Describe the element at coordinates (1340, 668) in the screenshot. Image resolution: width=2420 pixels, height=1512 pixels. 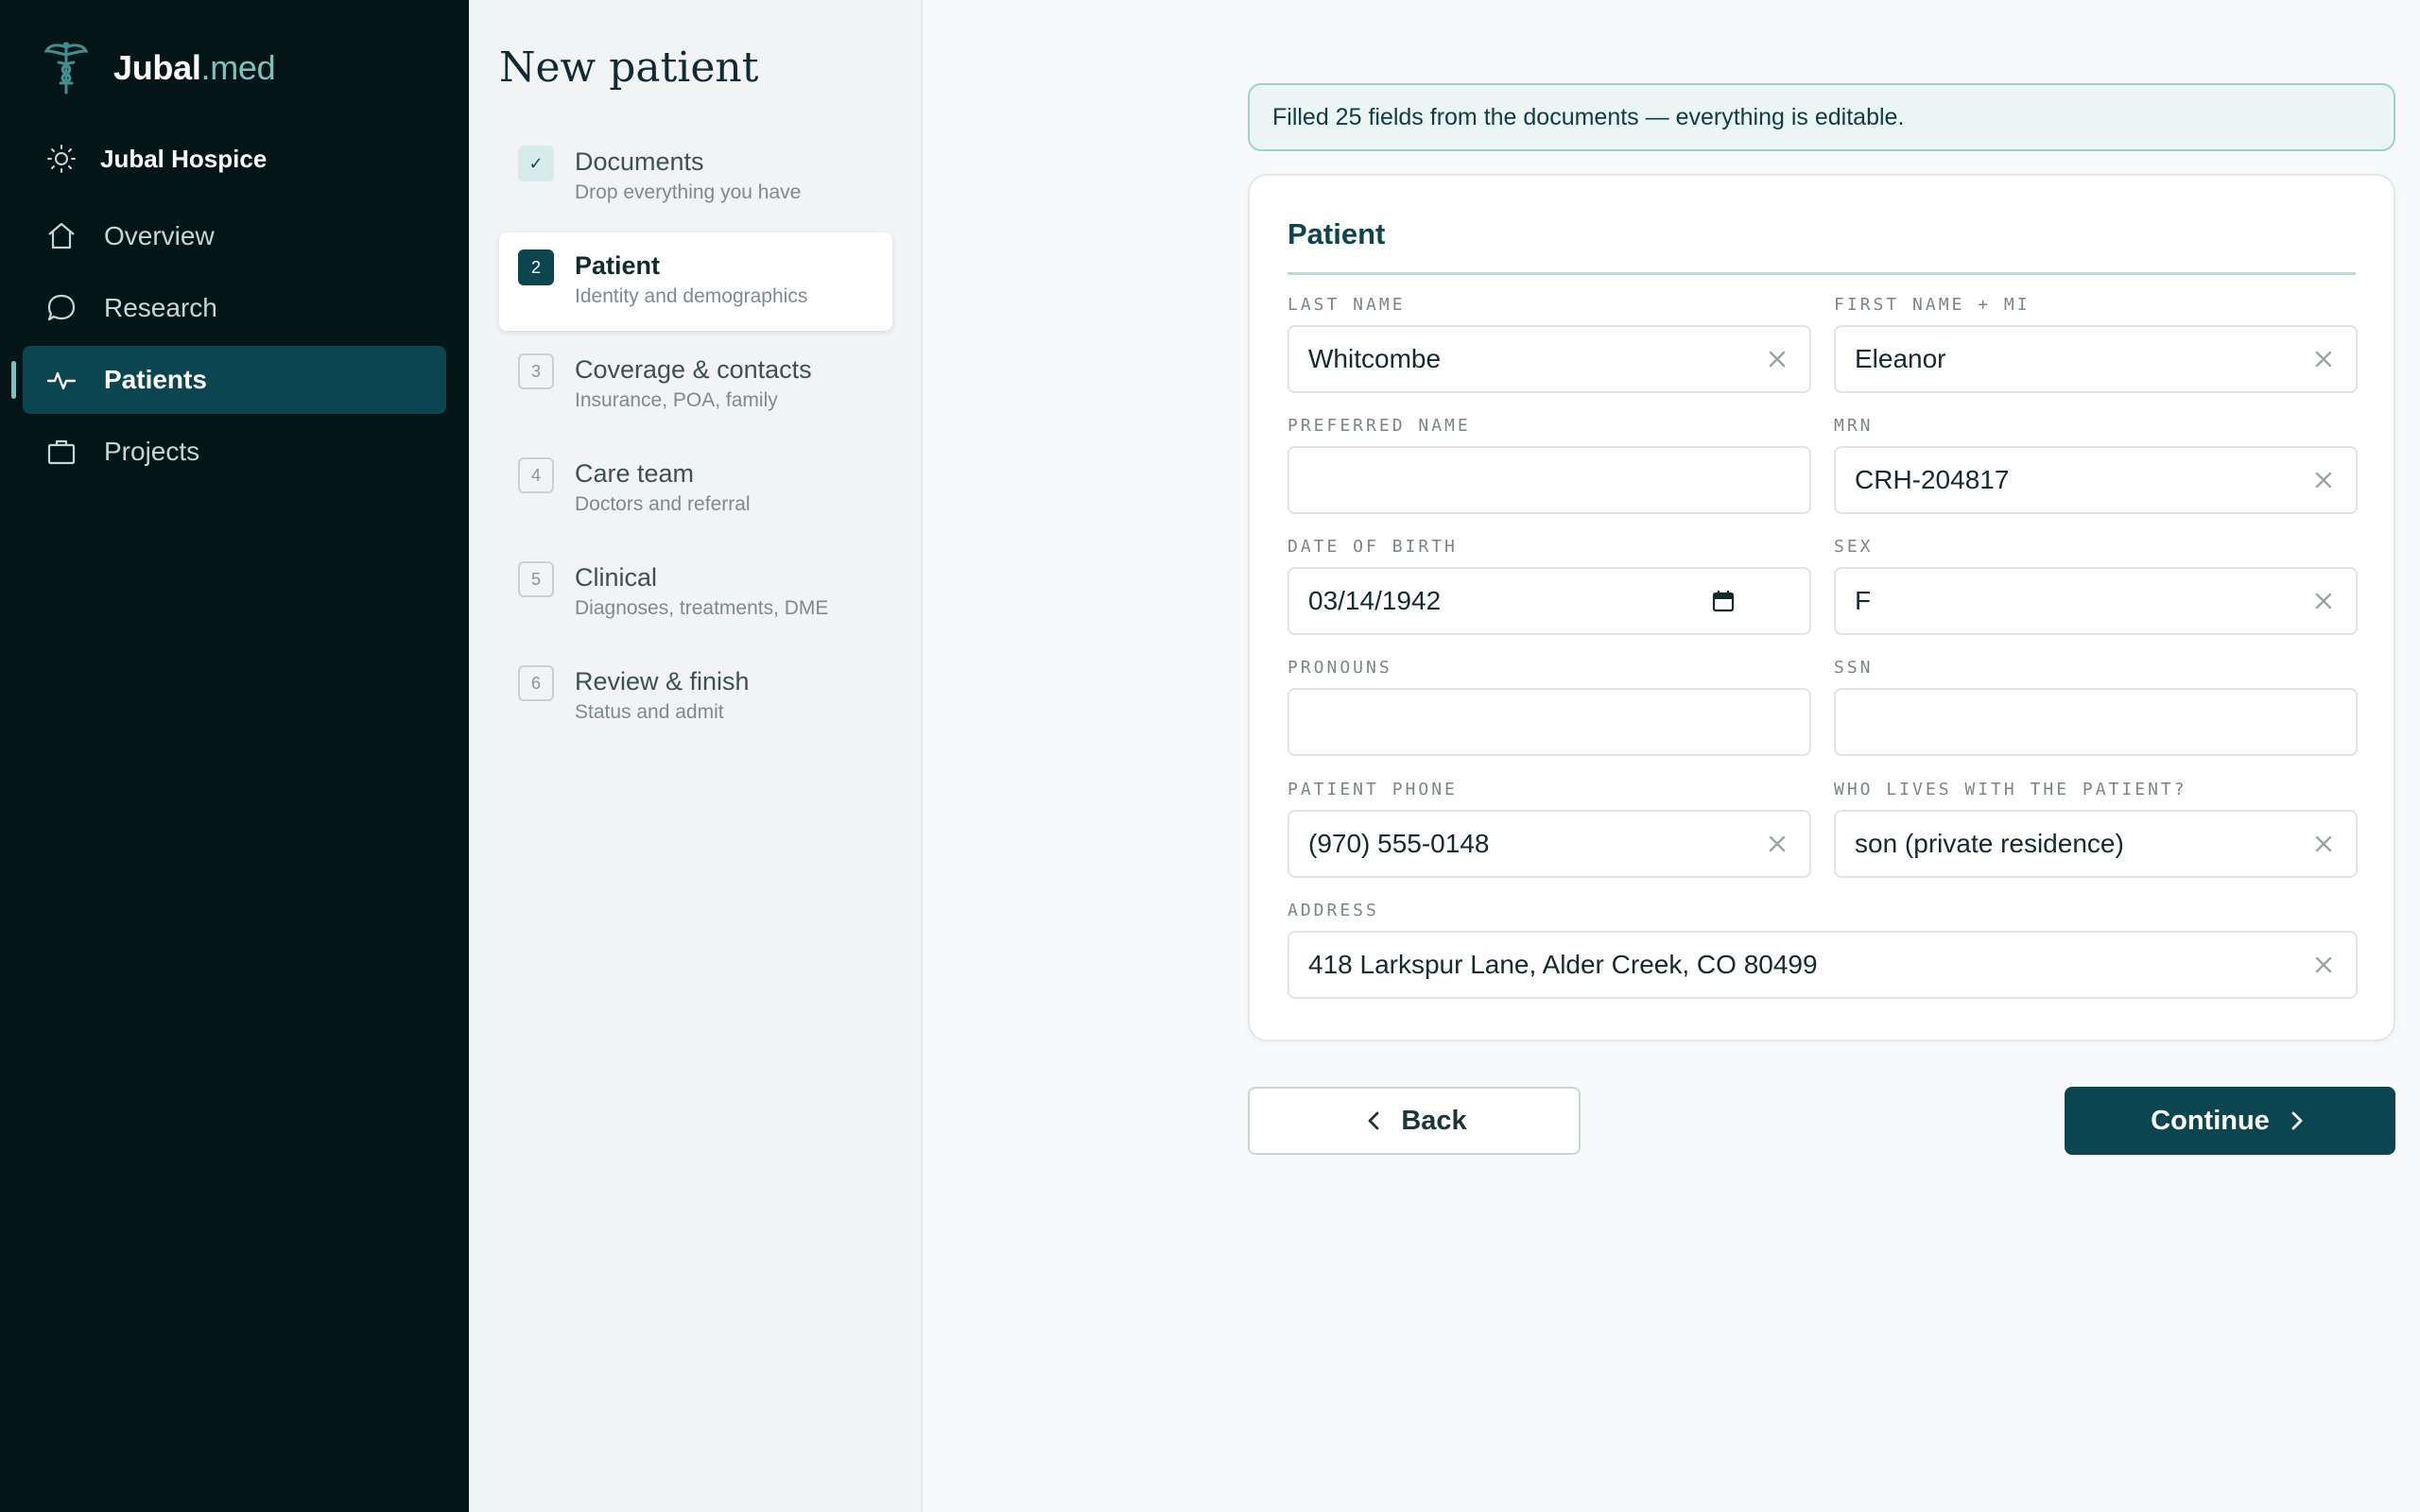
I see `field-label: PRONOUNS` at that location.